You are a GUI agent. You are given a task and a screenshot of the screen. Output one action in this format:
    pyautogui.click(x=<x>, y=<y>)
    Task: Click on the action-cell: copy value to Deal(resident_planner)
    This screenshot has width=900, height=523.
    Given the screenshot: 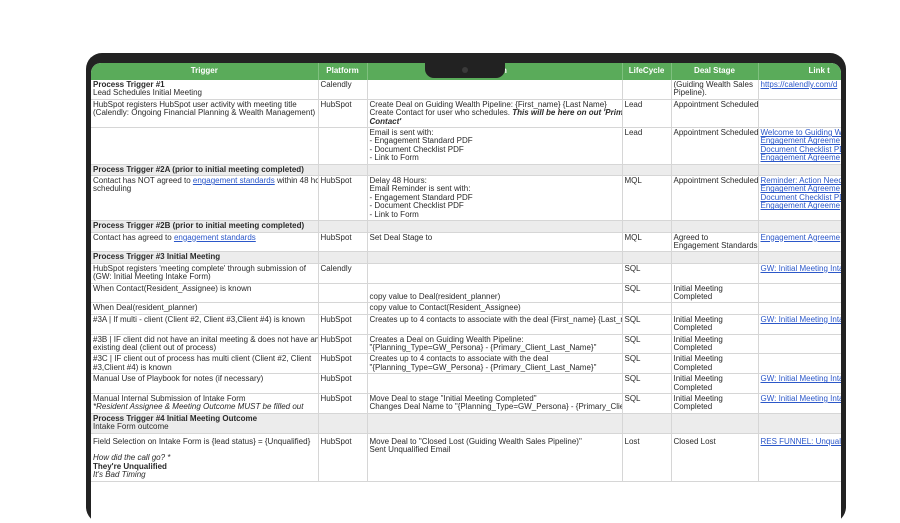 What is the action you would take?
    pyautogui.click(x=495, y=293)
    